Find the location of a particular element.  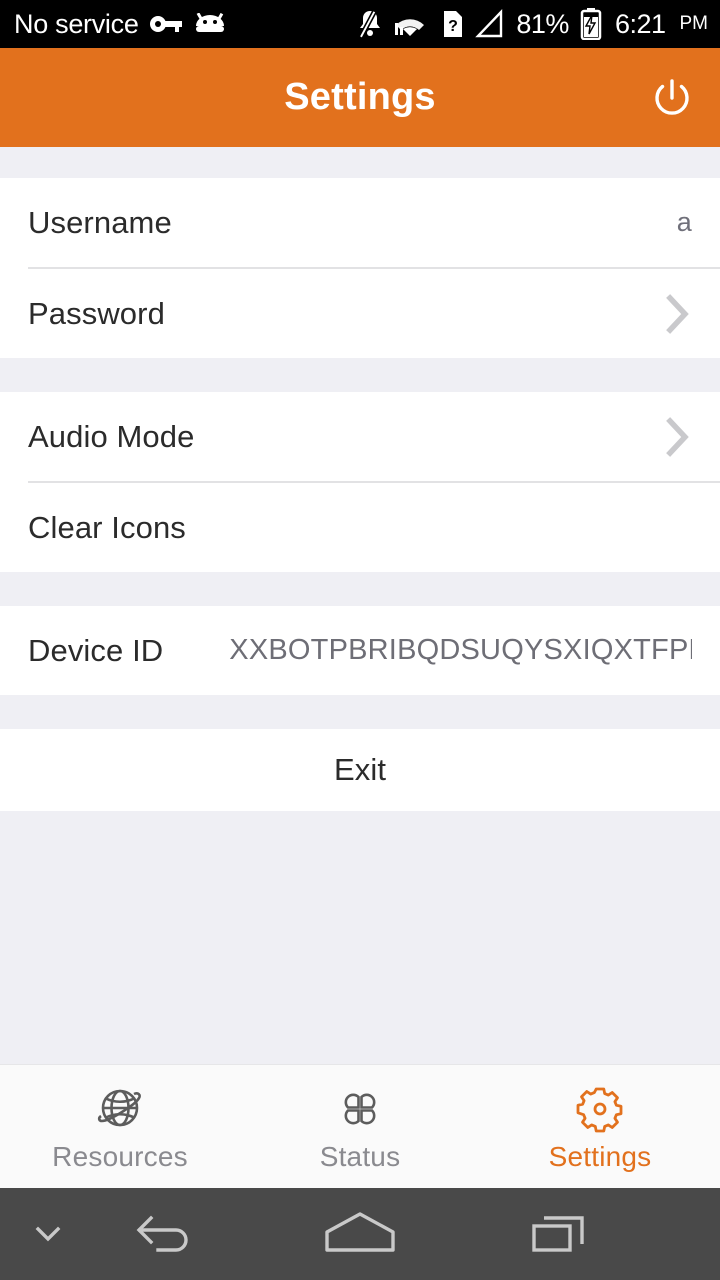

android-nav-bar is located at coordinates (360, 1234).